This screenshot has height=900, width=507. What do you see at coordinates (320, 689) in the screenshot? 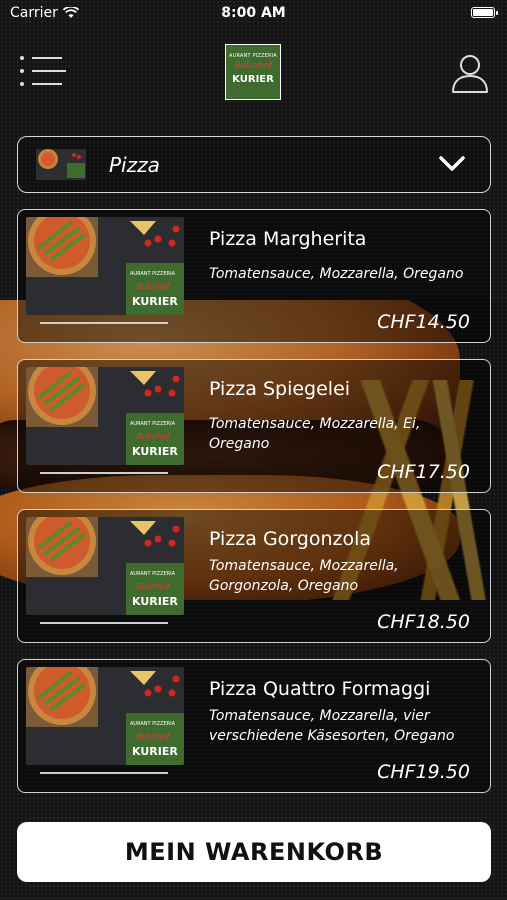
I see `product-name: Pizza Quattro Formaggi` at bounding box center [320, 689].